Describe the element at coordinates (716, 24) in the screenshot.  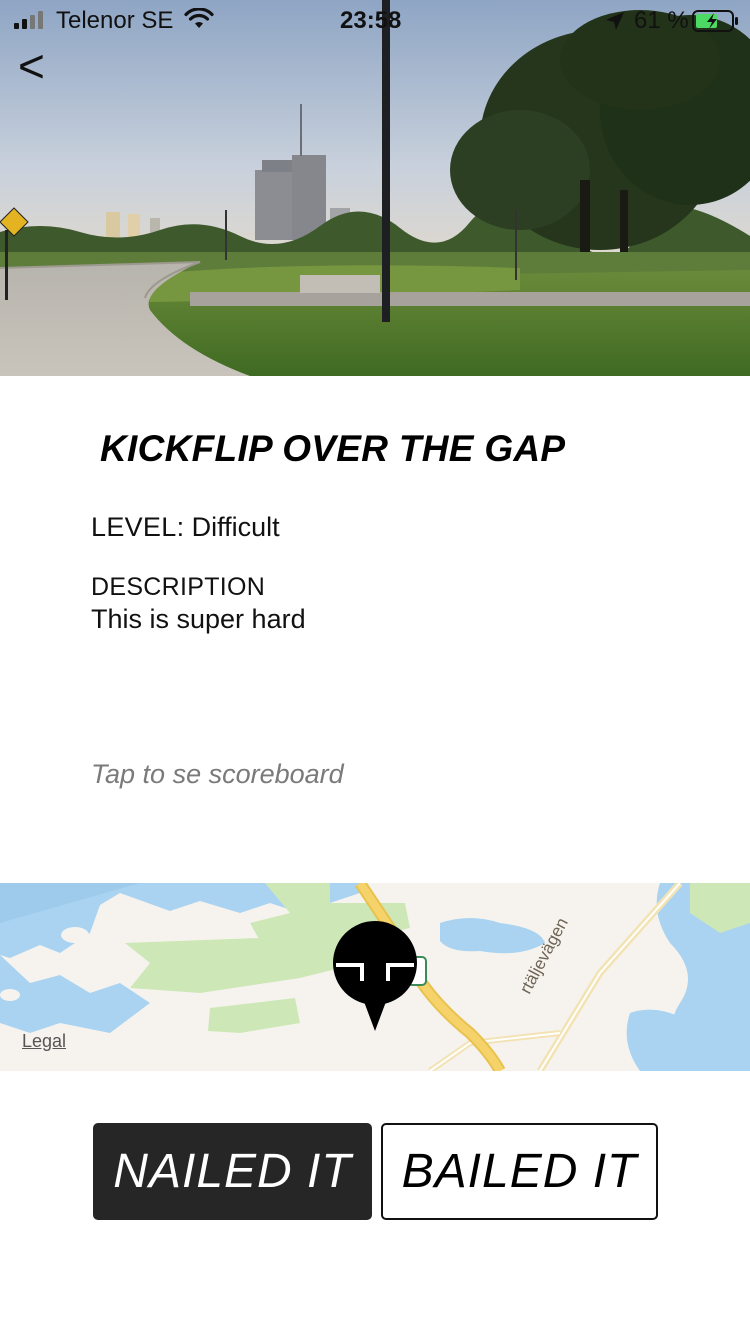
I see `battery-icon` at that location.